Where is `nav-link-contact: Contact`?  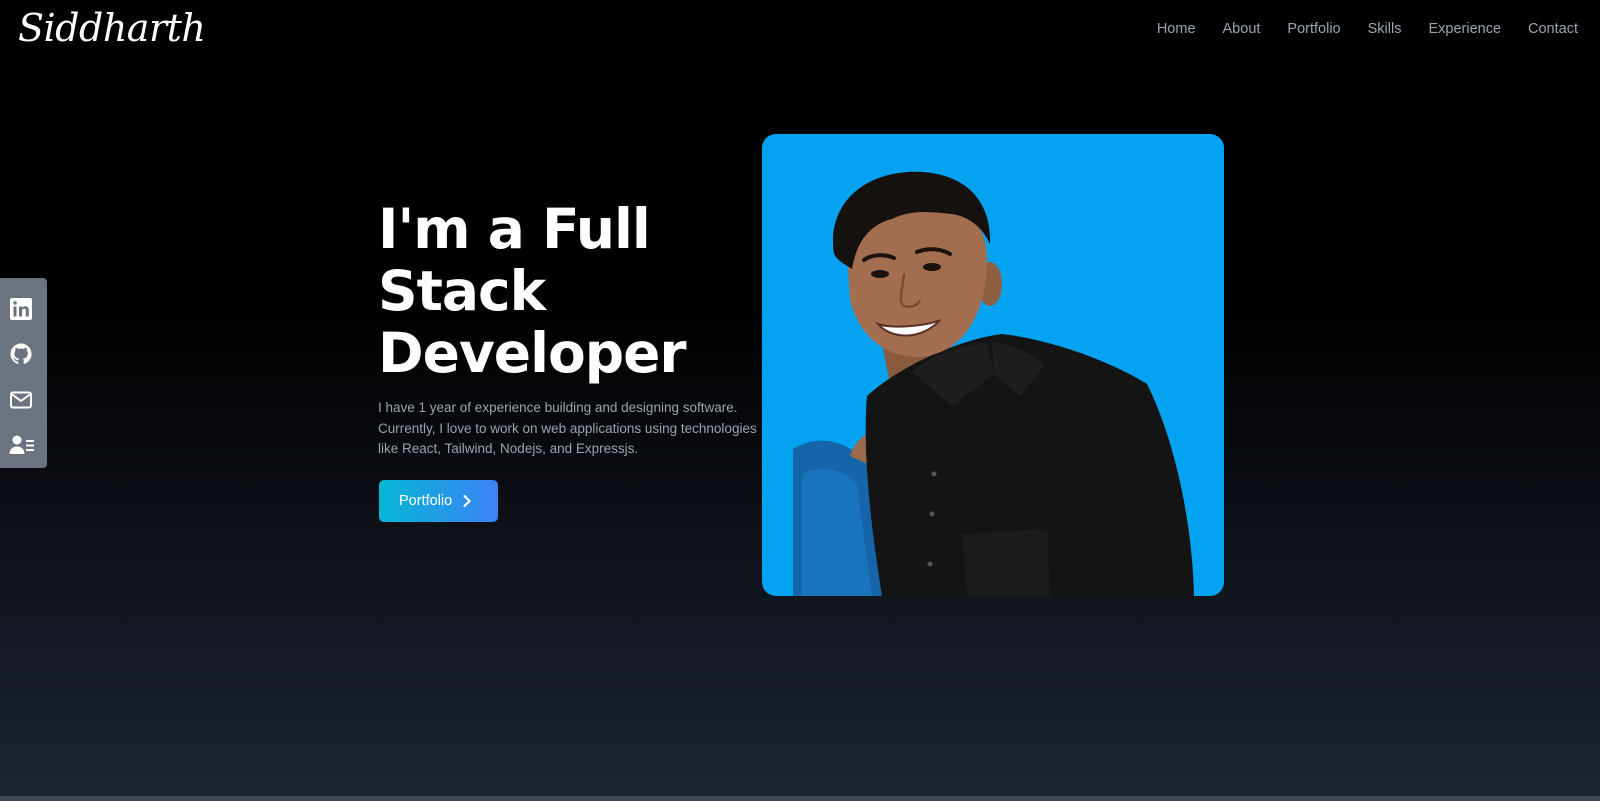
nav-link-contact: Contact is located at coordinates (1553, 29).